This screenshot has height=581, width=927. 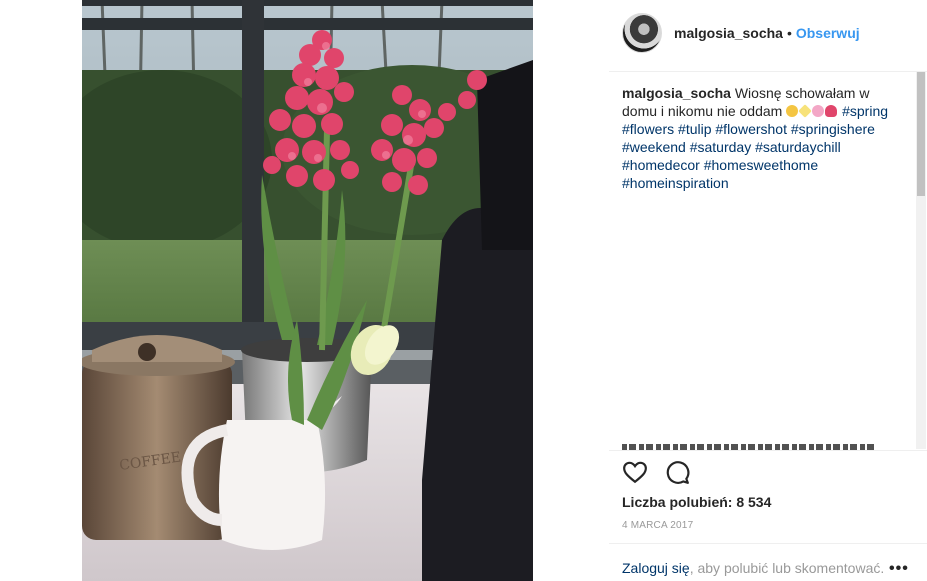 I want to click on login-link: Zaloguj się, so click(x=656, y=568).